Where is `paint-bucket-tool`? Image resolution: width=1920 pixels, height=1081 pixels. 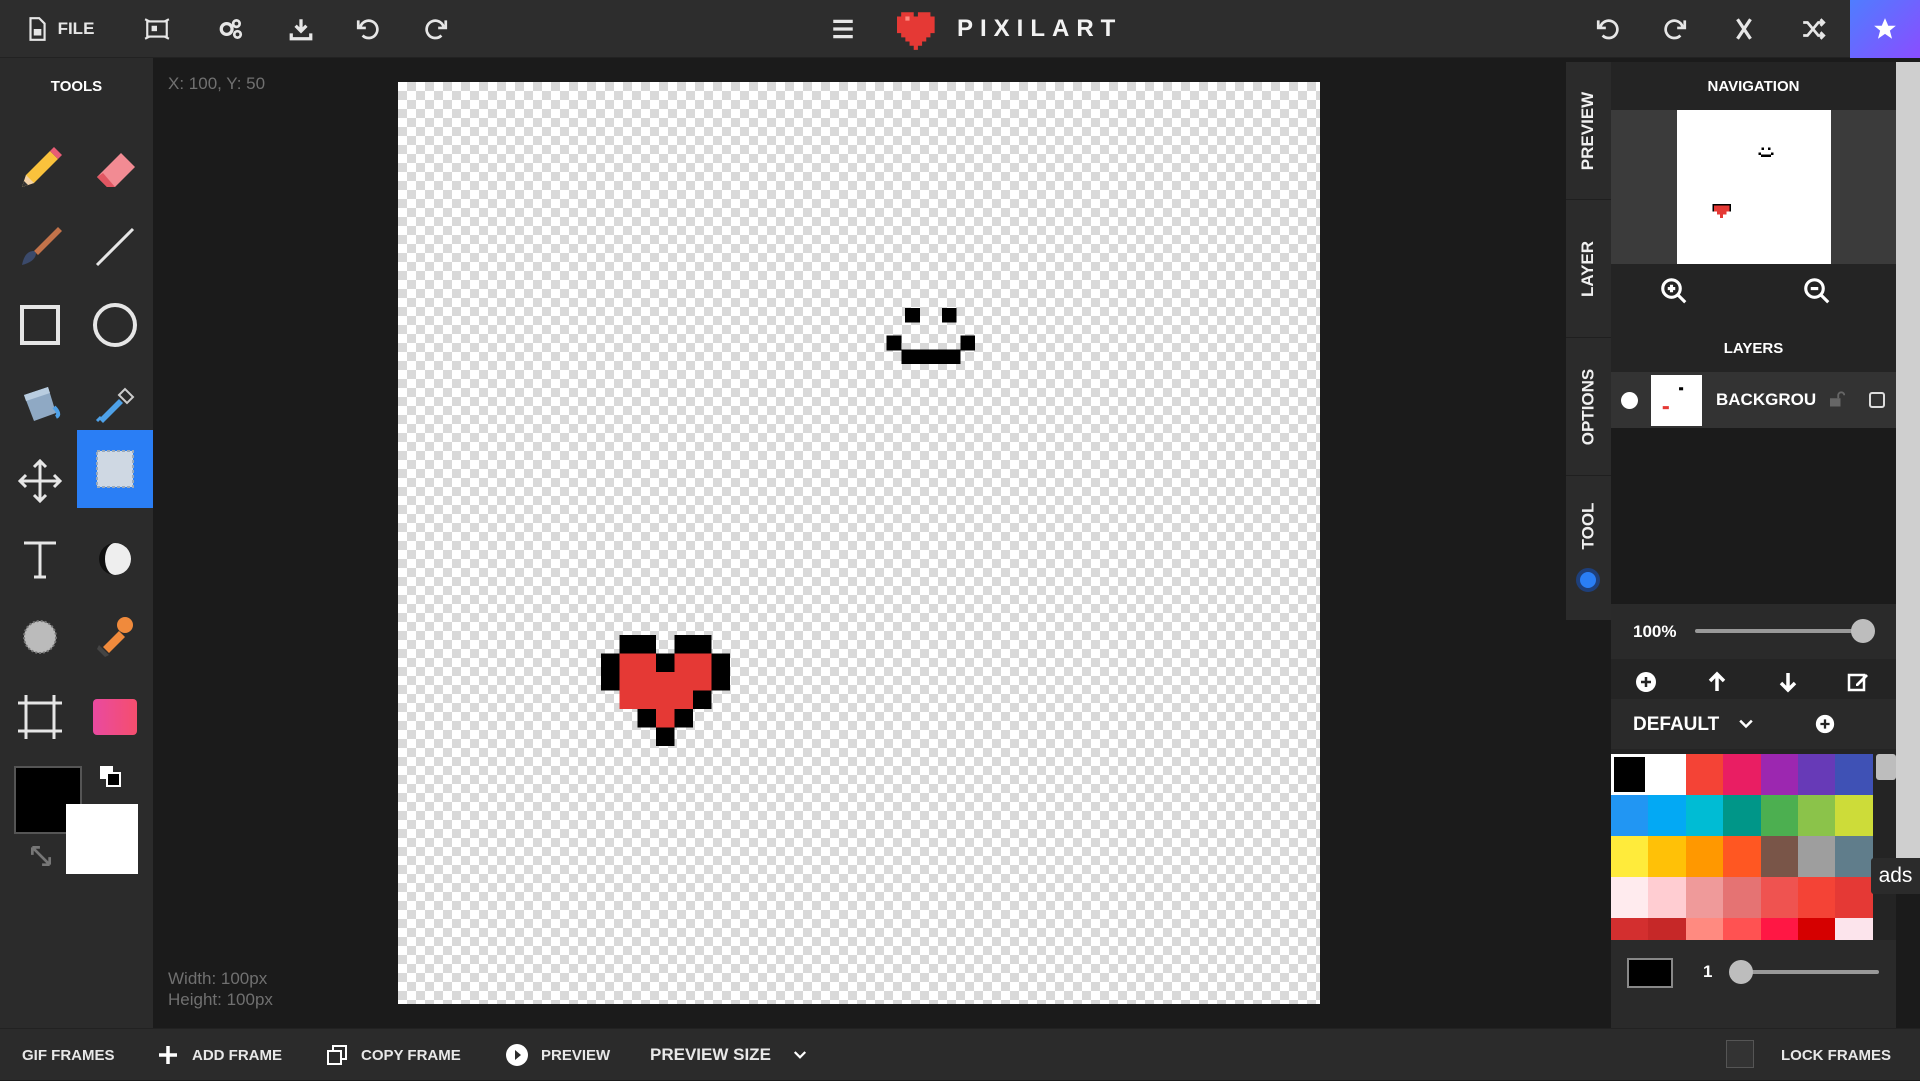
paint-bucket-tool is located at coordinates (40, 403).